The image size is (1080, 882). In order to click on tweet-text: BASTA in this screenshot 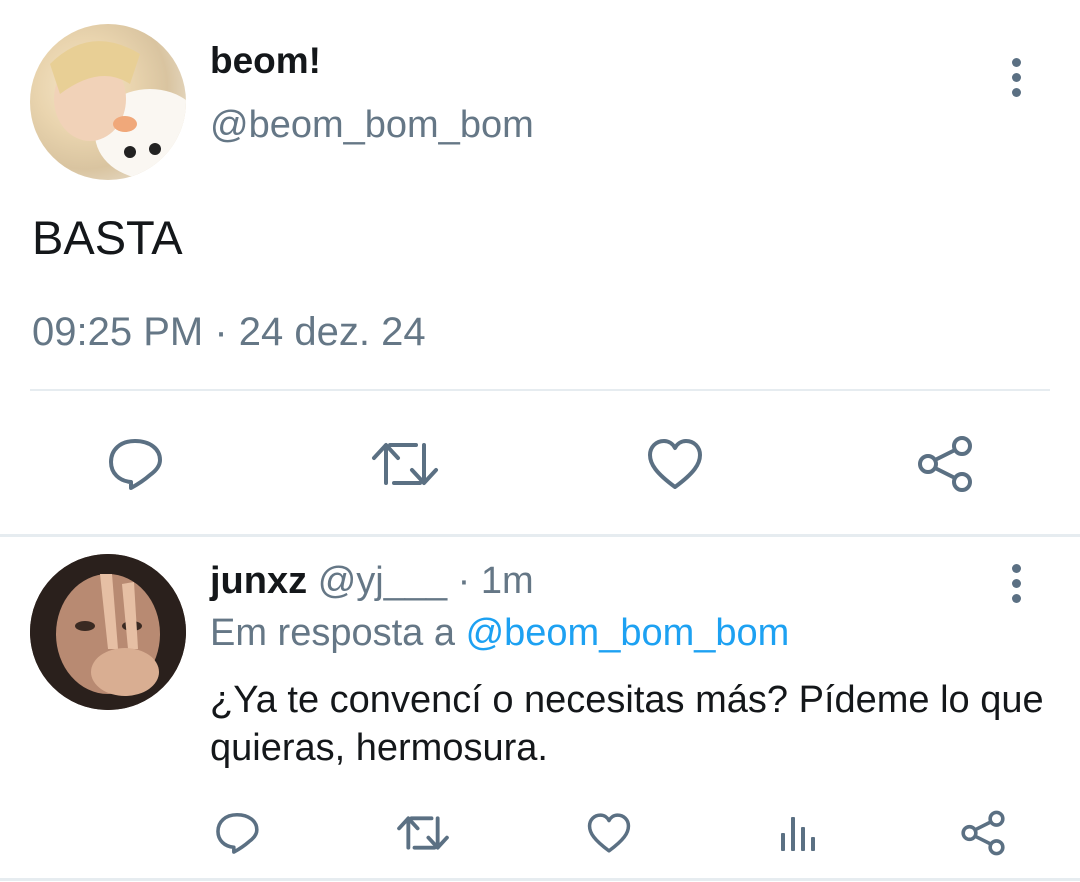, I will do `click(107, 237)`.